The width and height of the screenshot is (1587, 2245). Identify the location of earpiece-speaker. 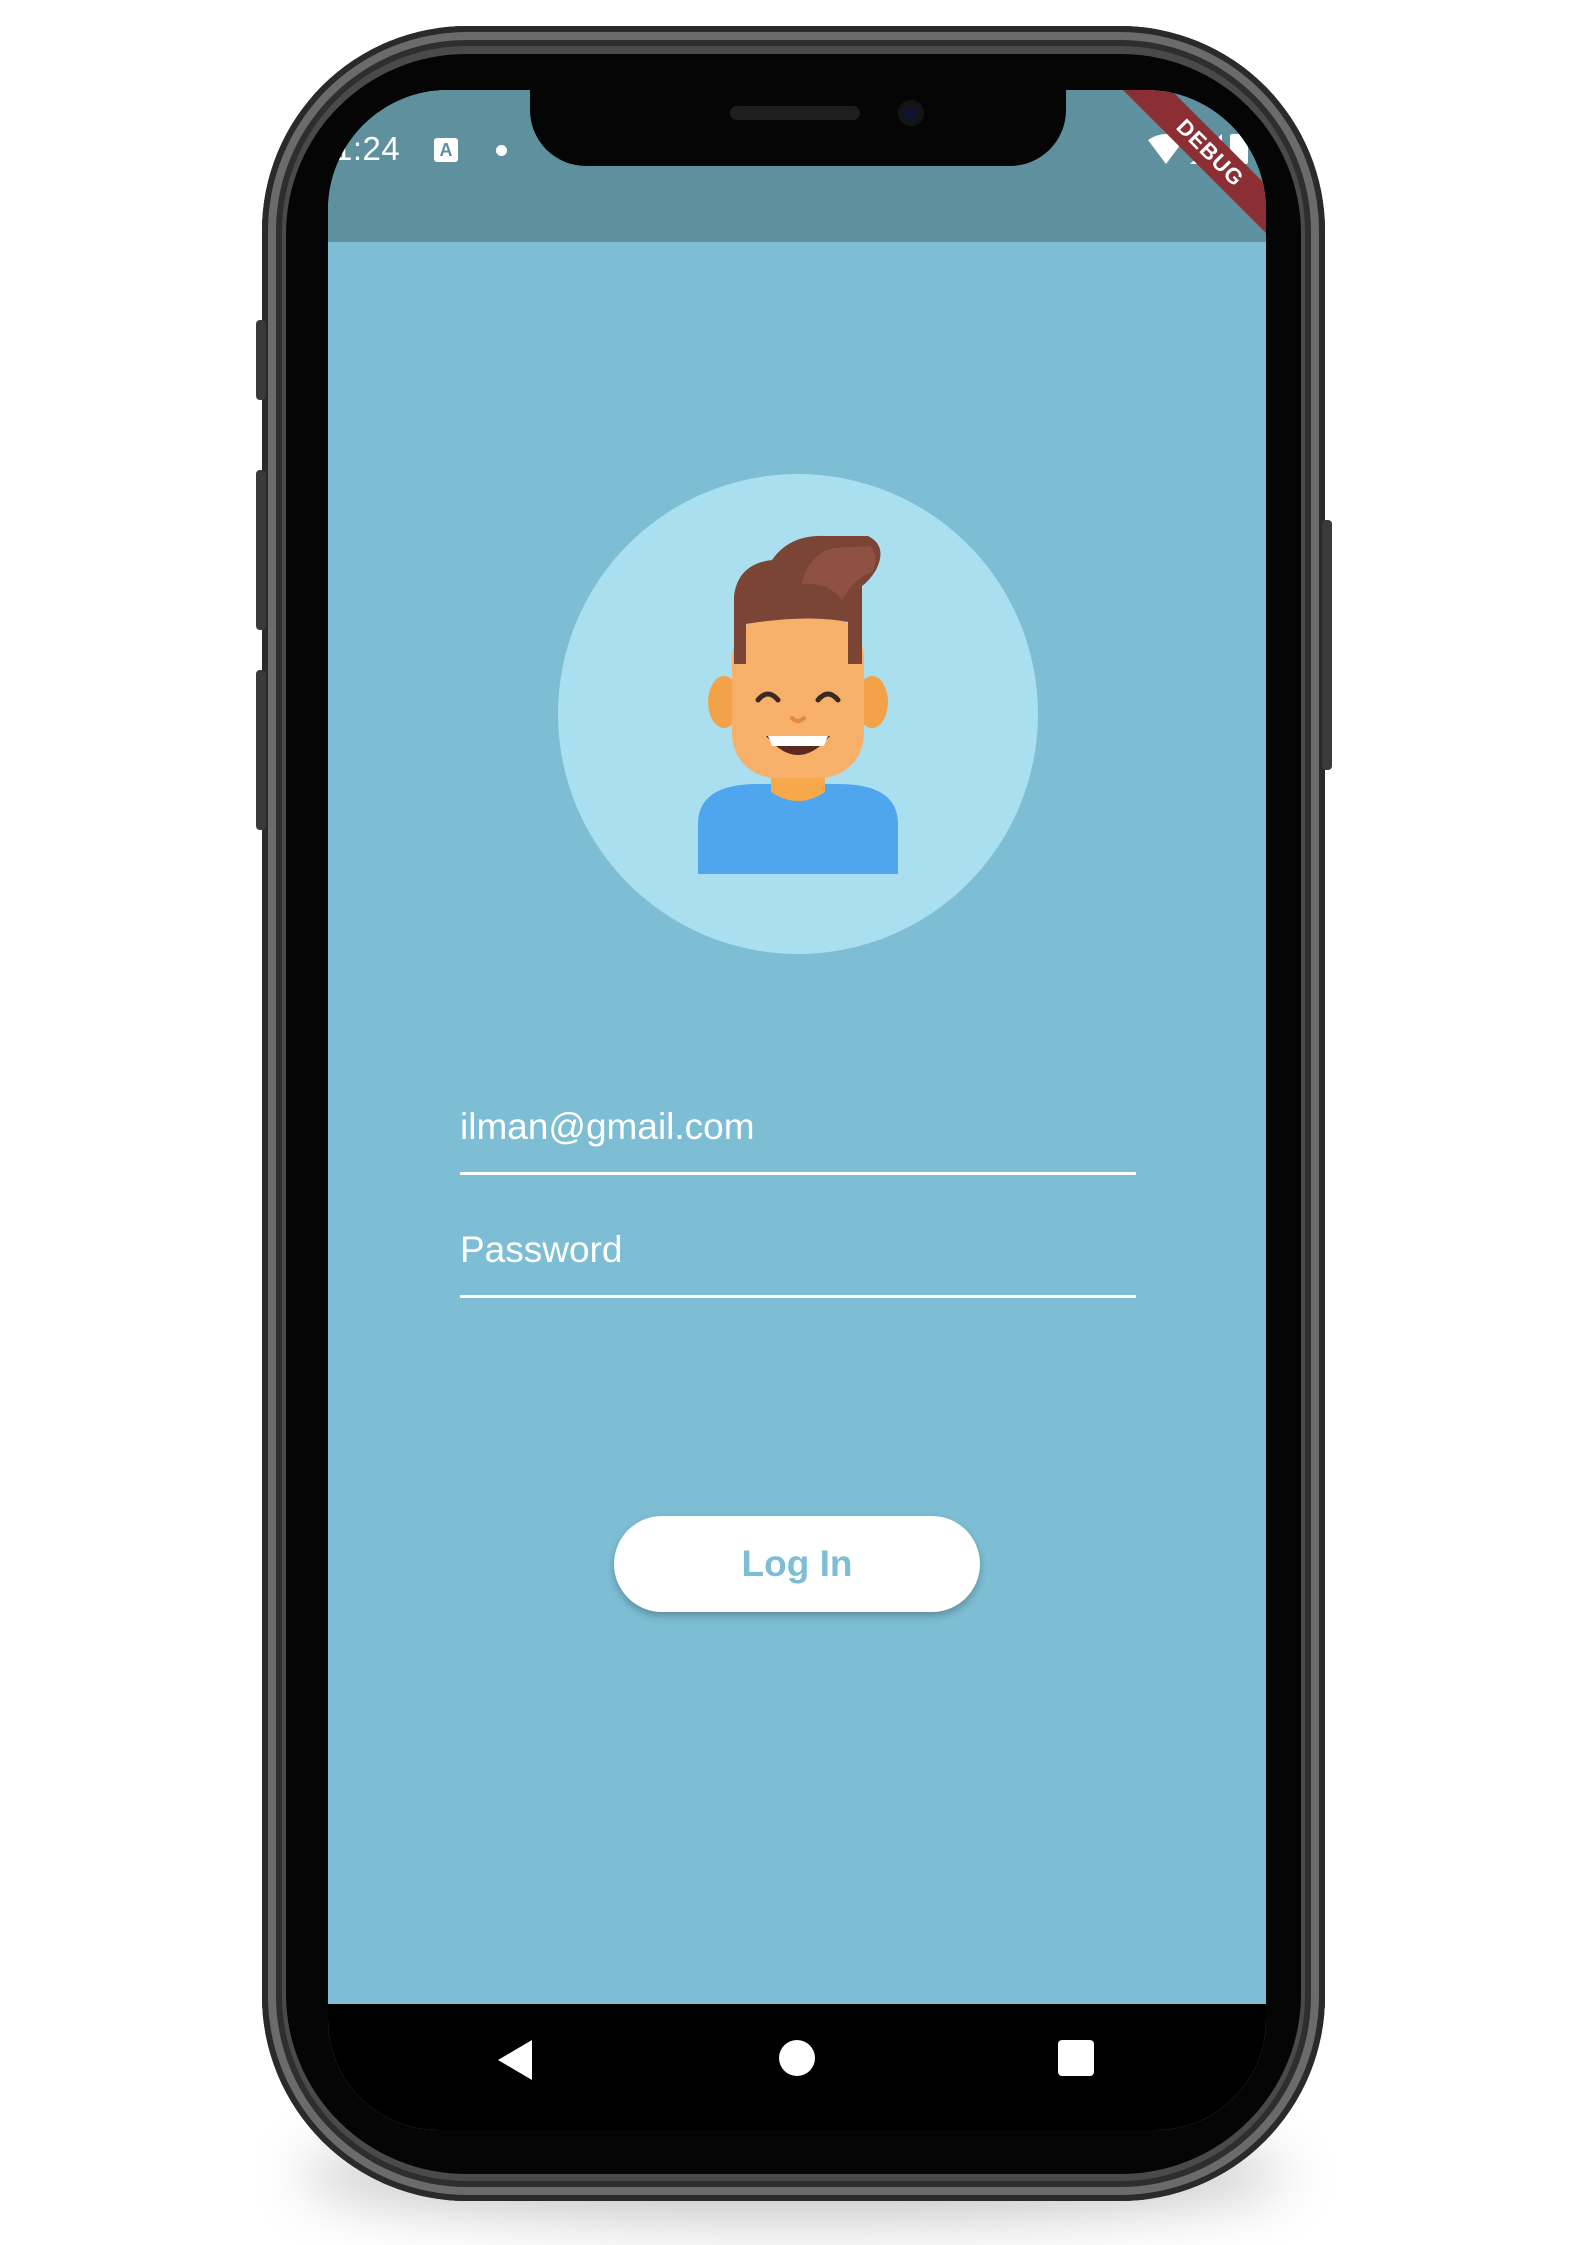
(795, 113).